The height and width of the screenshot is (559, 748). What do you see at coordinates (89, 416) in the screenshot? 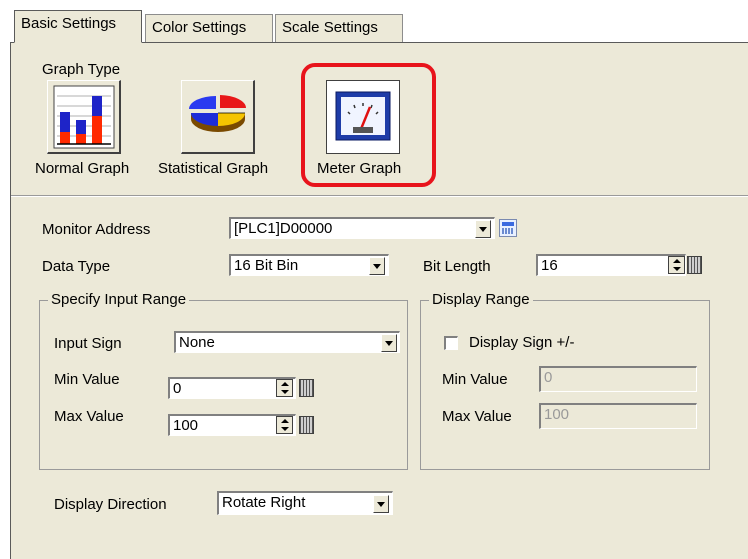
I see `input-max-value-label: Max Value` at bounding box center [89, 416].